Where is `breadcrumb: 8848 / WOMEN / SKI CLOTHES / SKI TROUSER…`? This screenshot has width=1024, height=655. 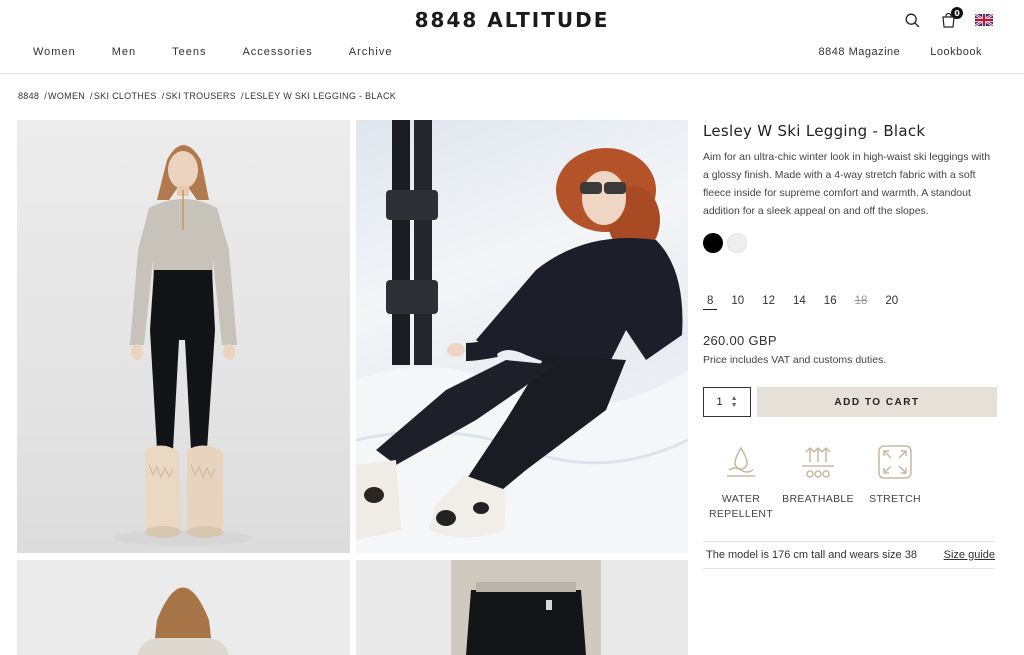 breadcrumb: 8848 / WOMEN / SKI CLOTHES / SKI TROUSER… is located at coordinates (207, 96).